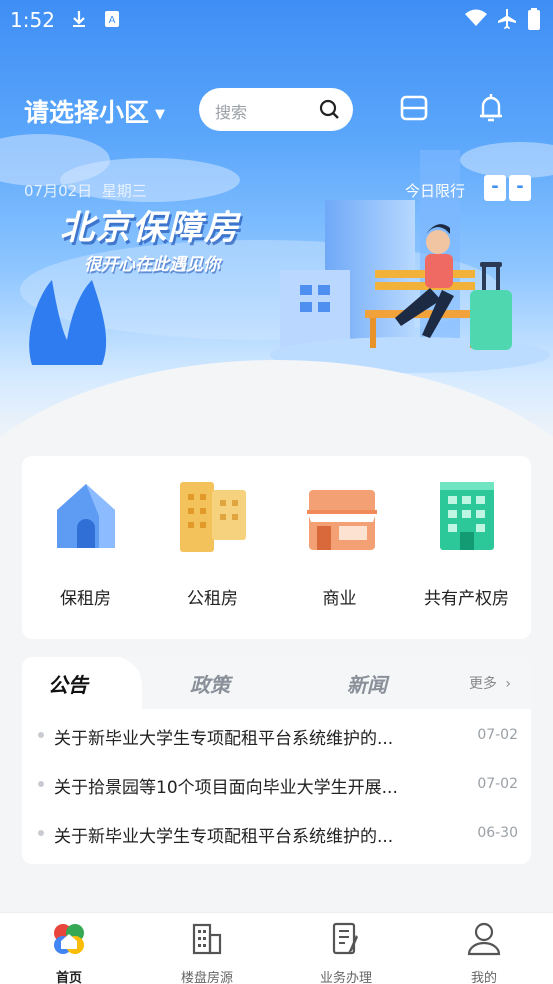  I want to click on search-placeholder: 搜索, so click(231, 112).